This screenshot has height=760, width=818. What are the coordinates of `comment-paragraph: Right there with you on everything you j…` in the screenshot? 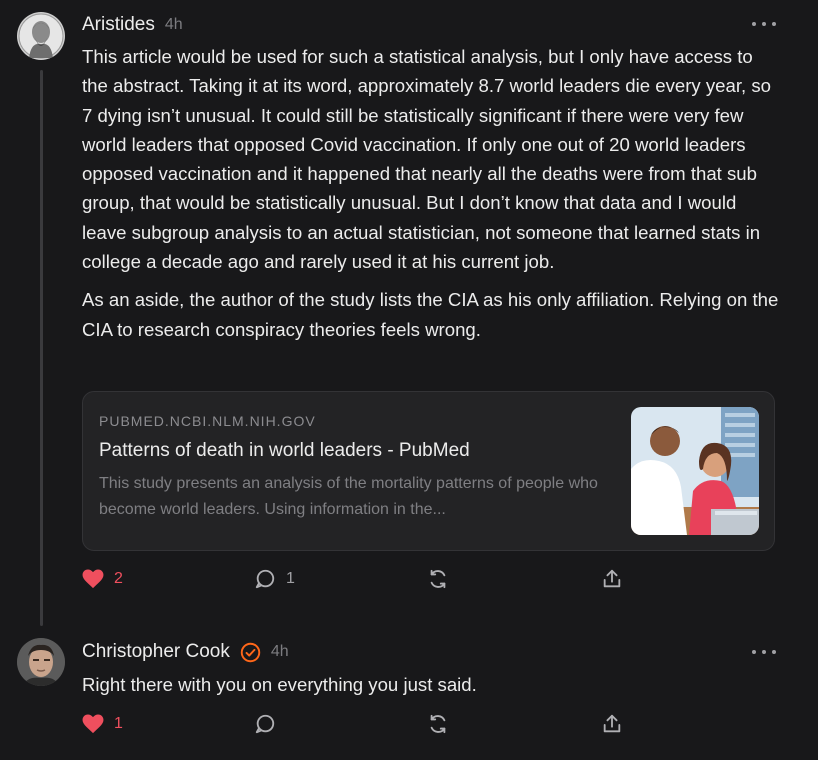 It's located at (279, 684).